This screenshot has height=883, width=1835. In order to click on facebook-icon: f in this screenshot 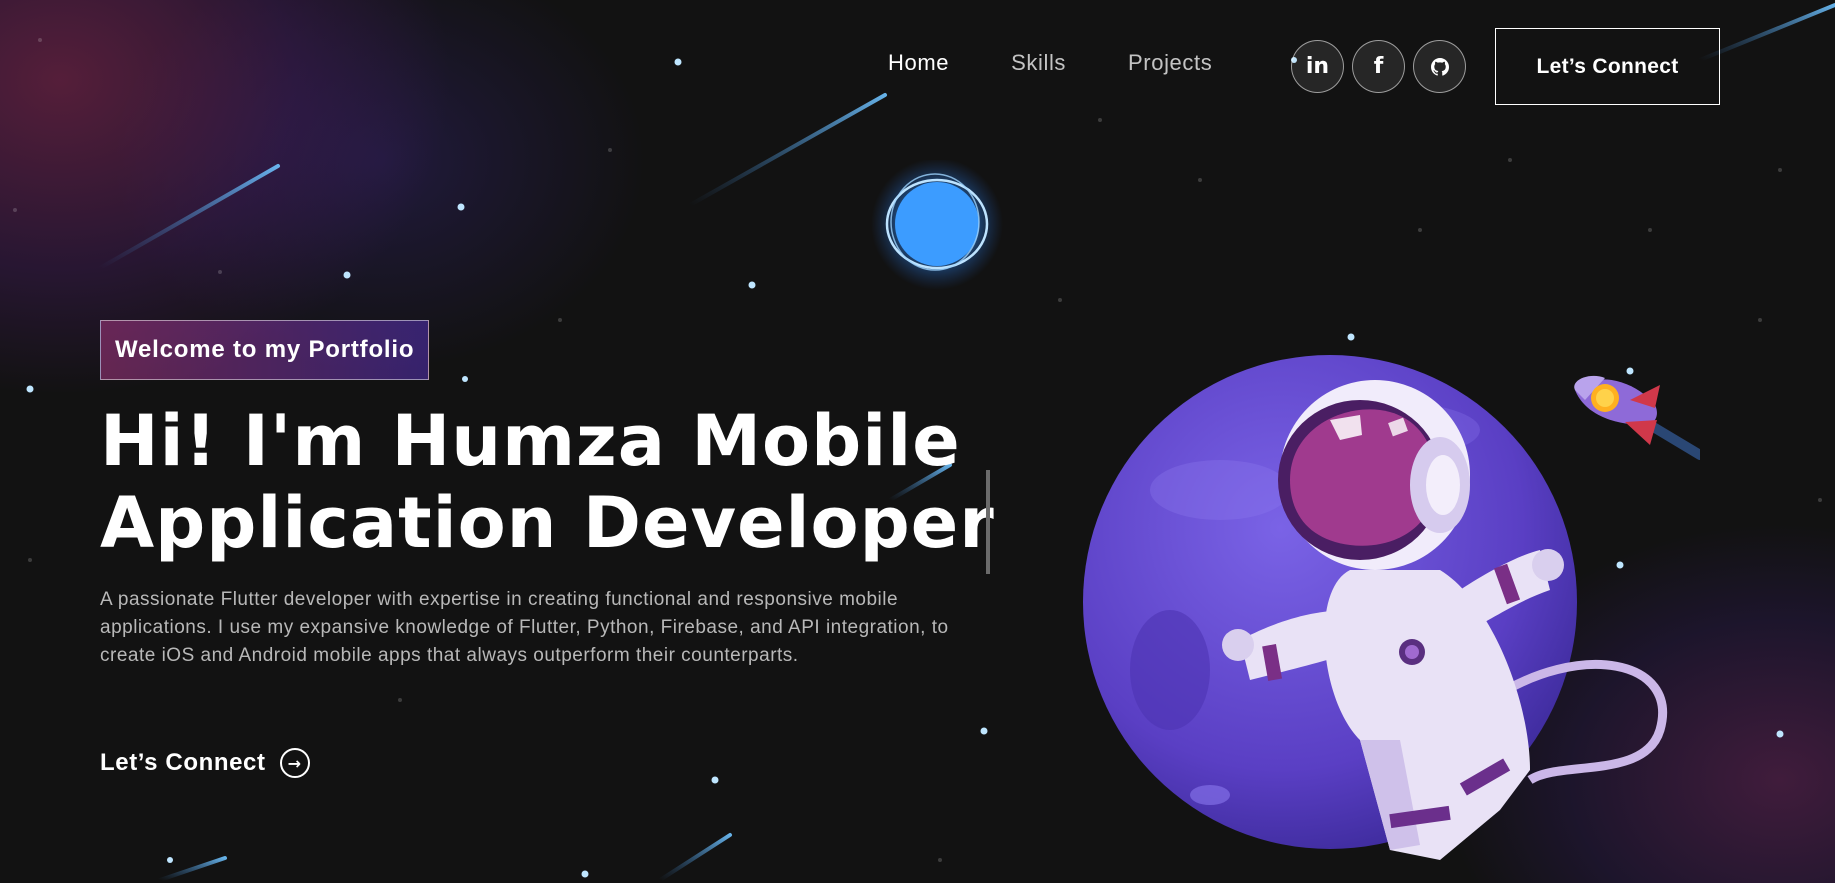, I will do `click(1378, 66)`.